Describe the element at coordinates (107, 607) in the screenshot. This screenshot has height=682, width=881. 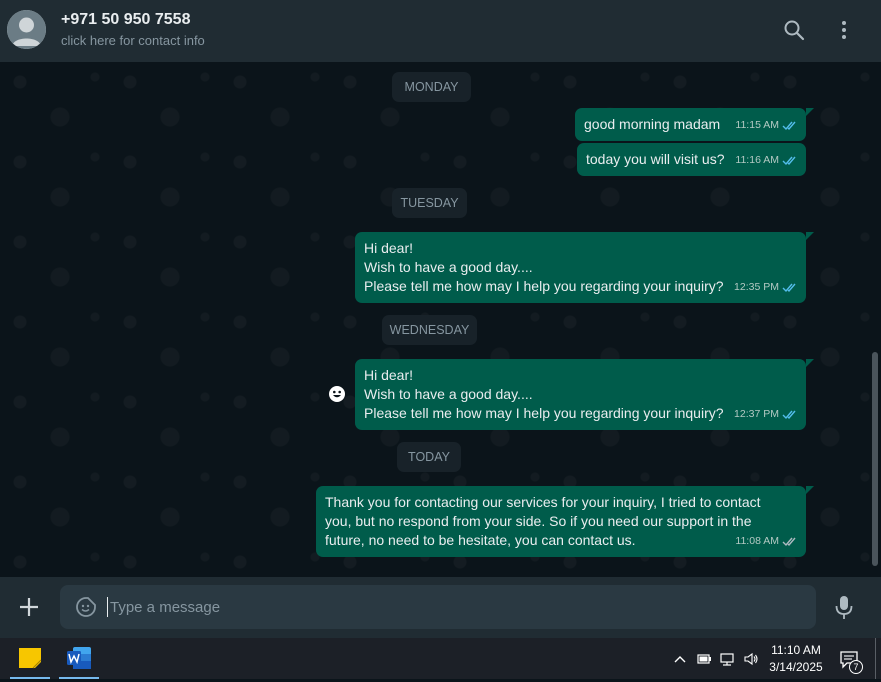
I see `text-caret` at that location.